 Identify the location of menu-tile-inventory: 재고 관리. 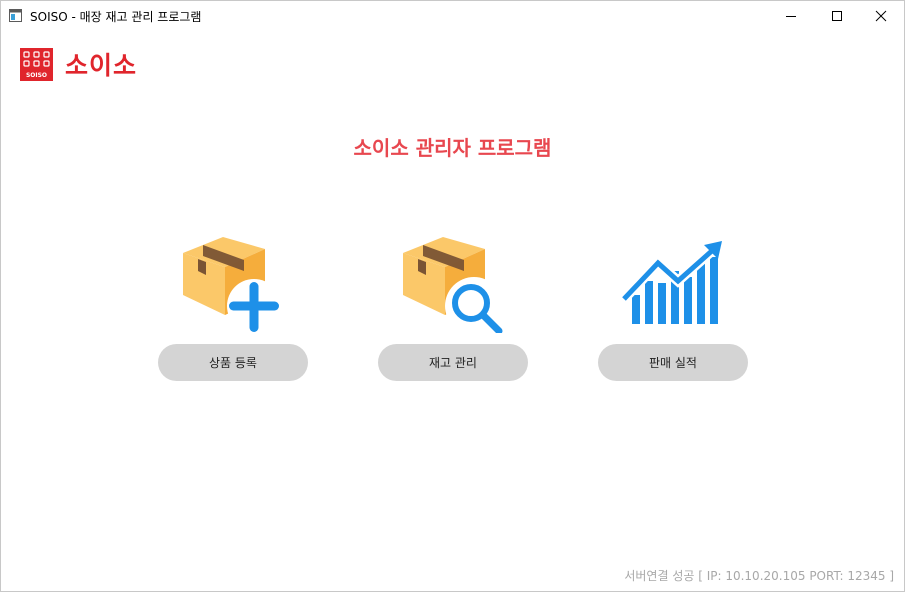
(453, 308).